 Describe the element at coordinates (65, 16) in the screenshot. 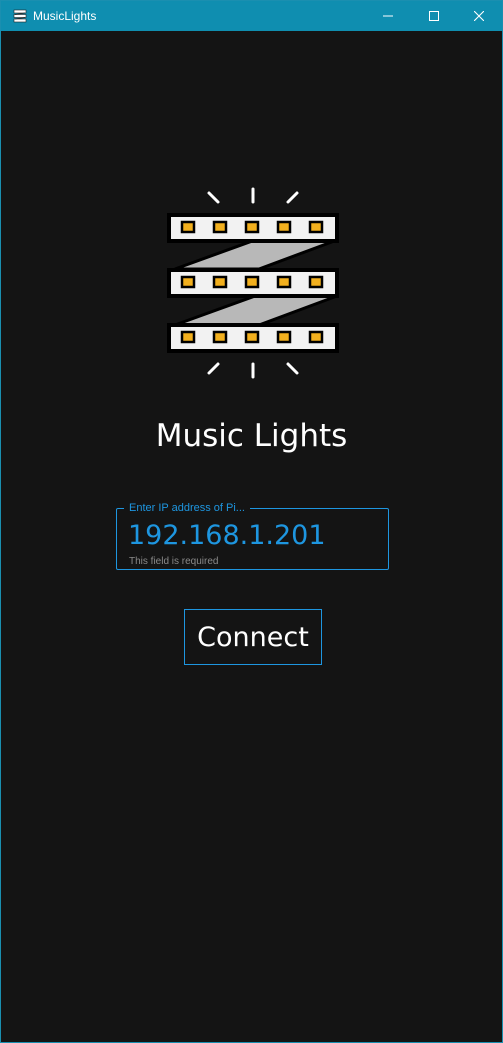

I see `window-title: MusicLights` at that location.